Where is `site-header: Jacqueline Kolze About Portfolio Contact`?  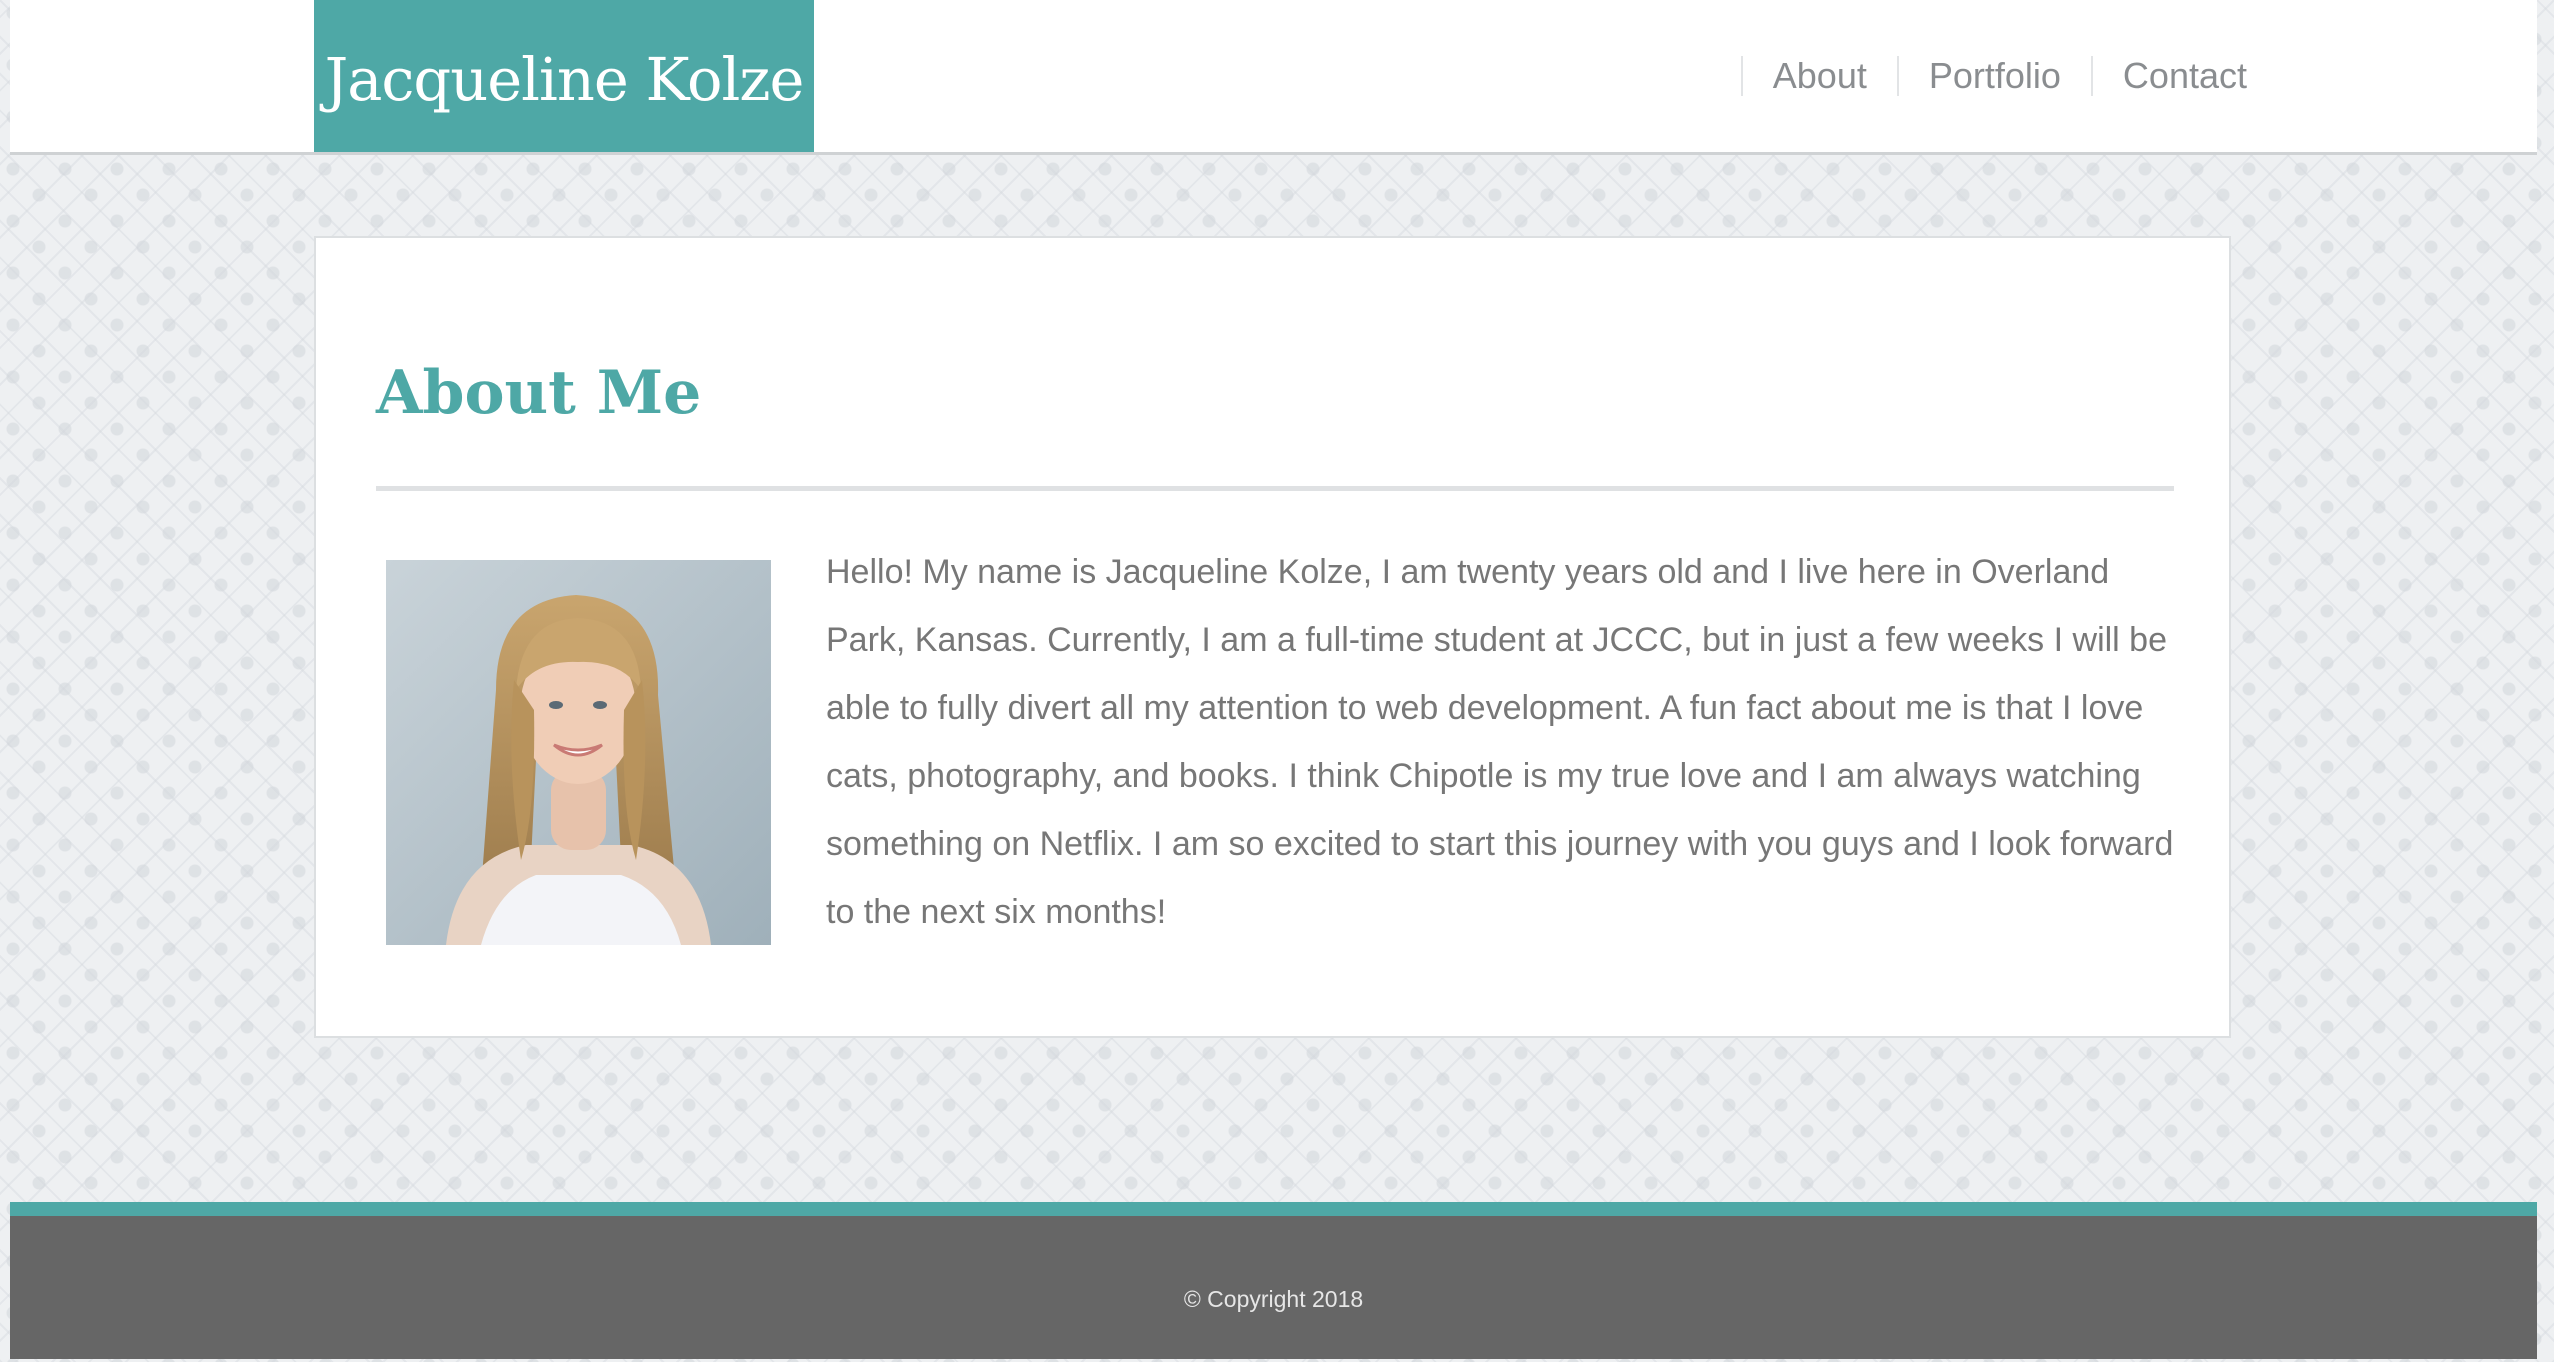
site-header: Jacqueline Kolze About Portfolio Contact is located at coordinates (1273, 77).